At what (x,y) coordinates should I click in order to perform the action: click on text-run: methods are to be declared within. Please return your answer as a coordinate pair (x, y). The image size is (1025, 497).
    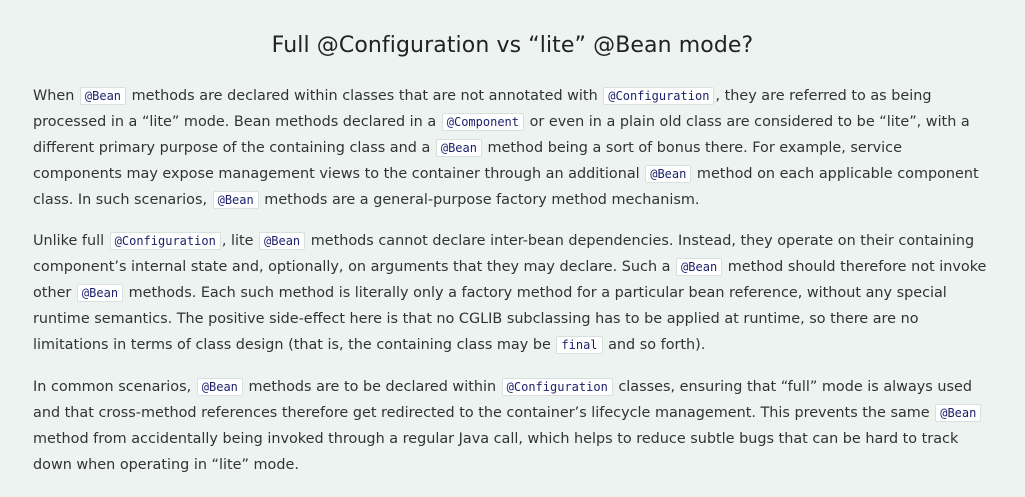
    Looking at the image, I should click on (372, 387).